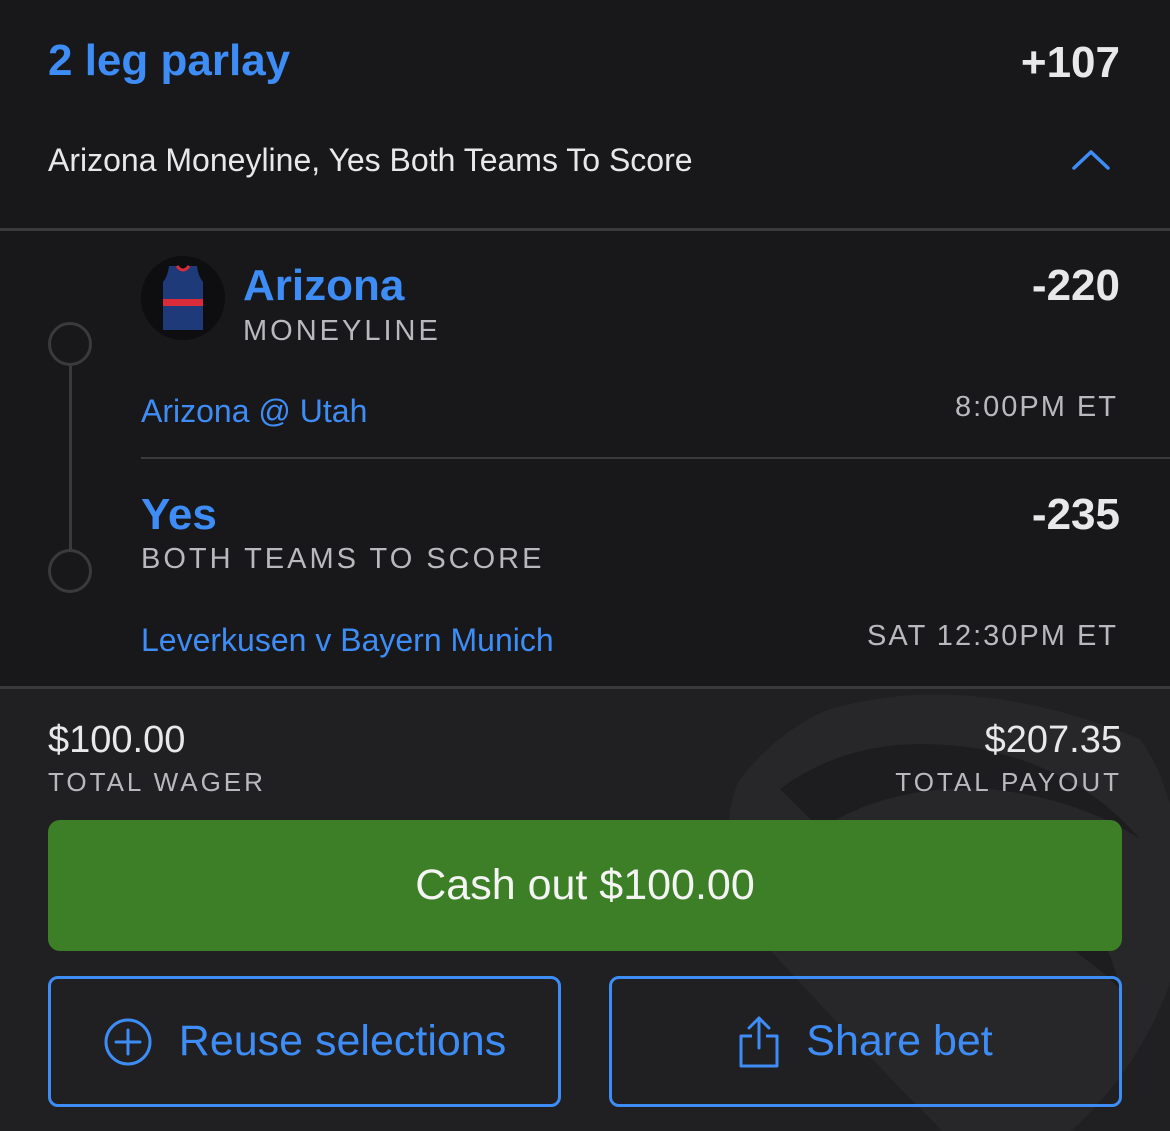  What do you see at coordinates (1008, 782) in the screenshot?
I see `total-payout-label: TOTAL PAYOUT` at bounding box center [1008, 782].